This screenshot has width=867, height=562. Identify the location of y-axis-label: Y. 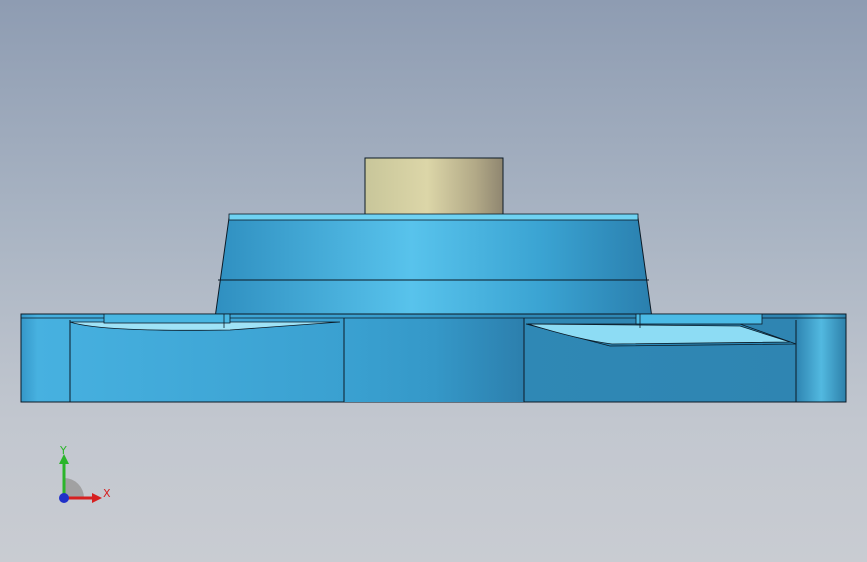
(63, 450).